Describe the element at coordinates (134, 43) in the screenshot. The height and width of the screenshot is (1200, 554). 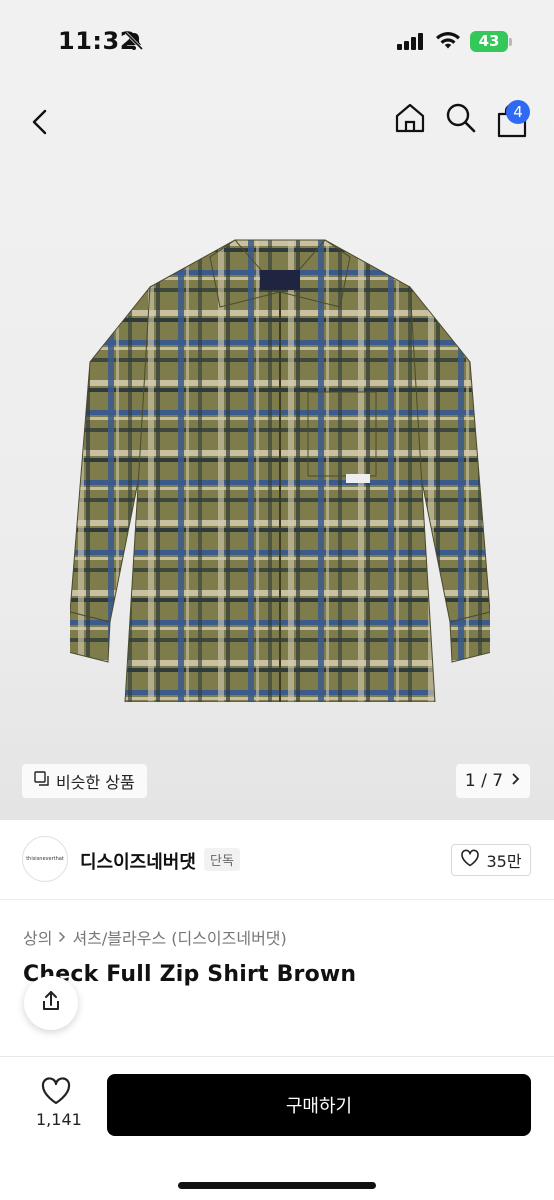
I see `bell-off-icon` at that location.